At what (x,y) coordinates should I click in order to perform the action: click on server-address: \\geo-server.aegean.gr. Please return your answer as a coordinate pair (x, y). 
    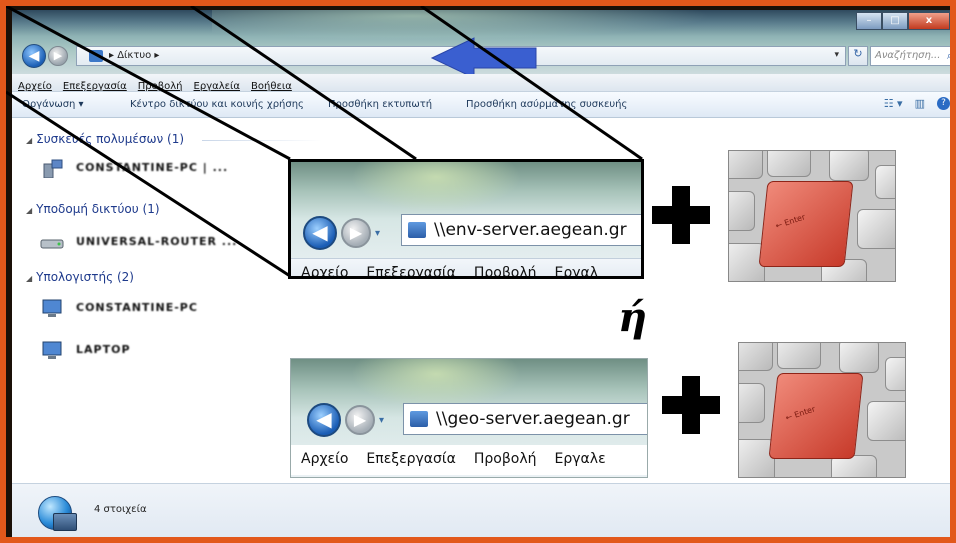
    Looking at the image, I should click on (533, 419).